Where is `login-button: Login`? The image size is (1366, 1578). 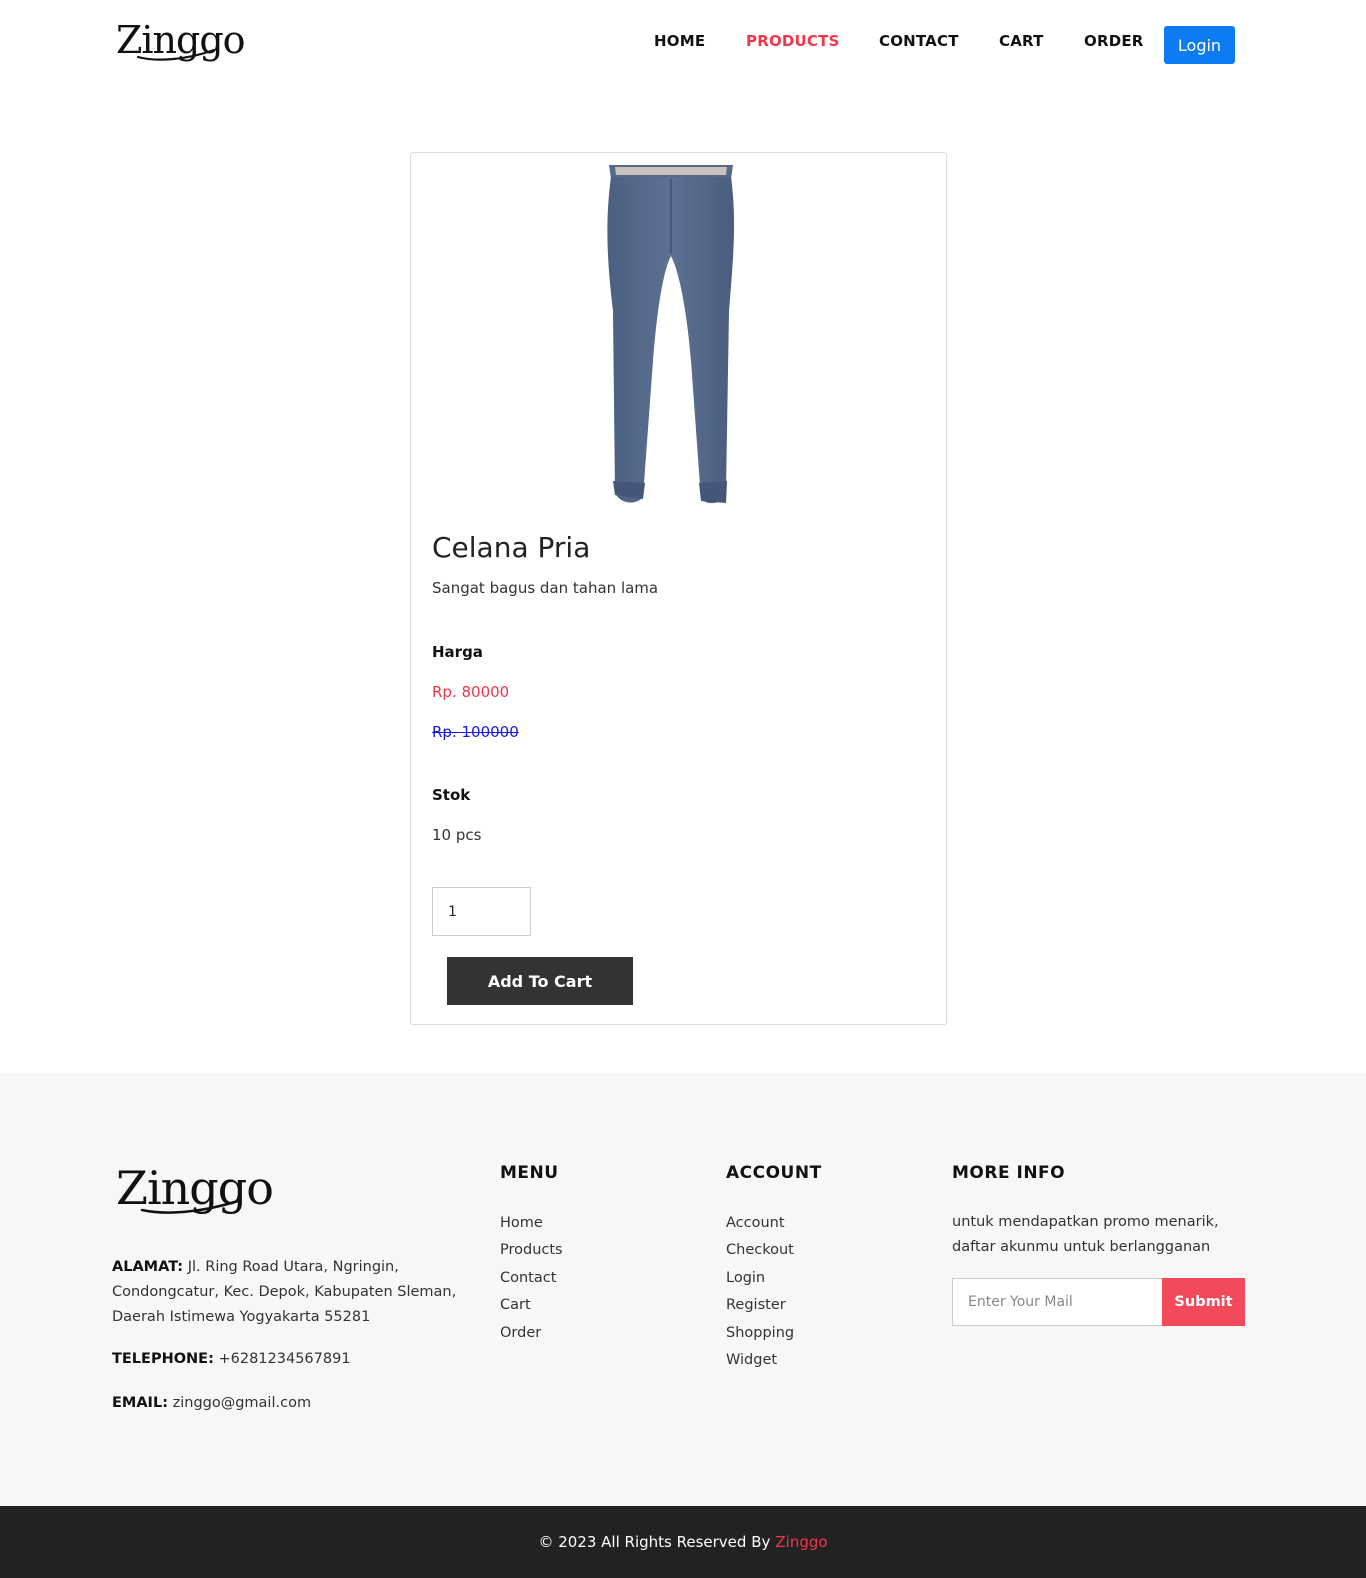
login-button: Login is located at coordinates (1199, 45).